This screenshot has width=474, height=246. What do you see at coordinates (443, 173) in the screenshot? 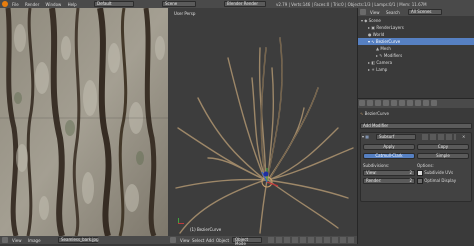
I see `subdivide-uvs-checkbox: Subdivide UVs` at bounding box center [443, 173].